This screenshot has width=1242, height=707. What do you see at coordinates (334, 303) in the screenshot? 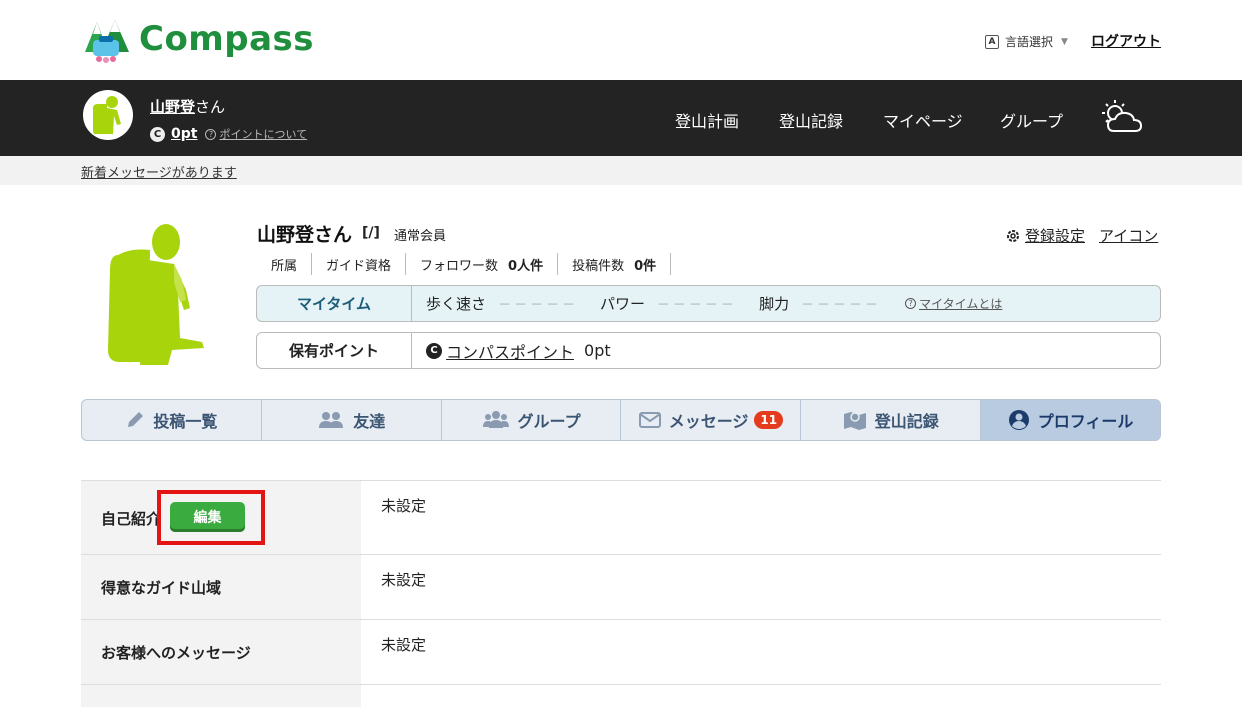
I see `mytime-title: マイタイム` at bounding box center [334, 303].